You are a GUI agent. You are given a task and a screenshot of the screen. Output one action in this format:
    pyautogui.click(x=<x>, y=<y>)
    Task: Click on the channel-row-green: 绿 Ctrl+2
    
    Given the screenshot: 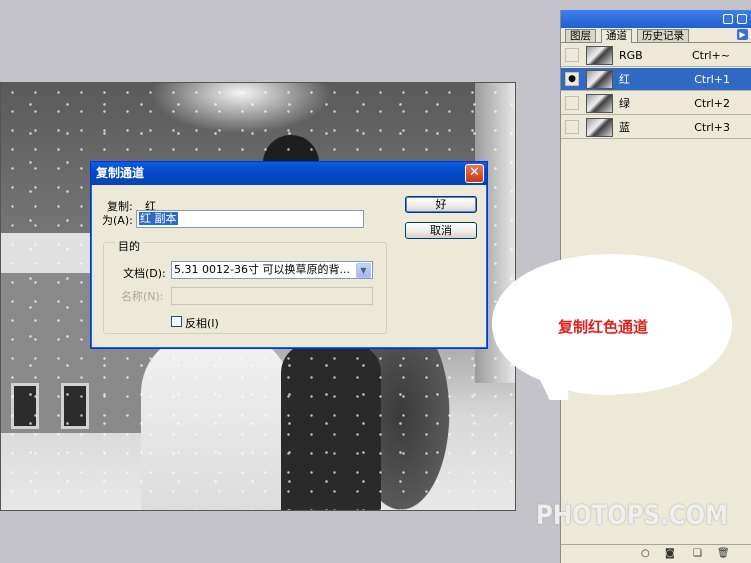 What is the action you would take?
    pyautogui.click(x=656, y=103)
    